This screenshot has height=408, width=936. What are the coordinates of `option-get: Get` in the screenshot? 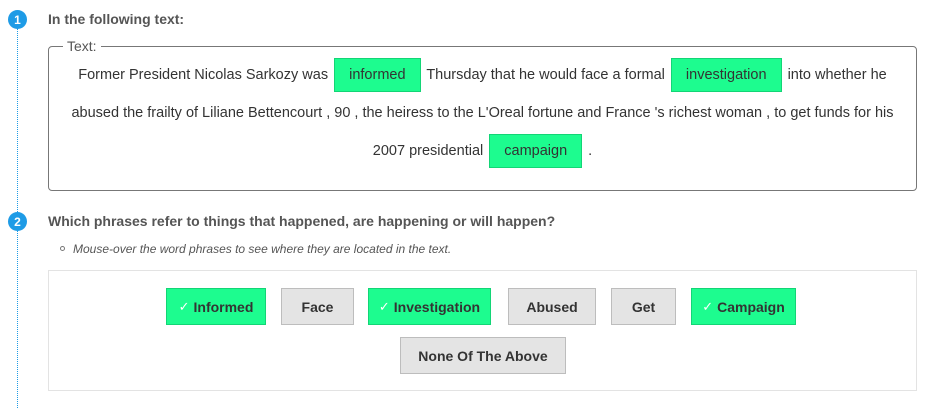 It's located at (643, 306).